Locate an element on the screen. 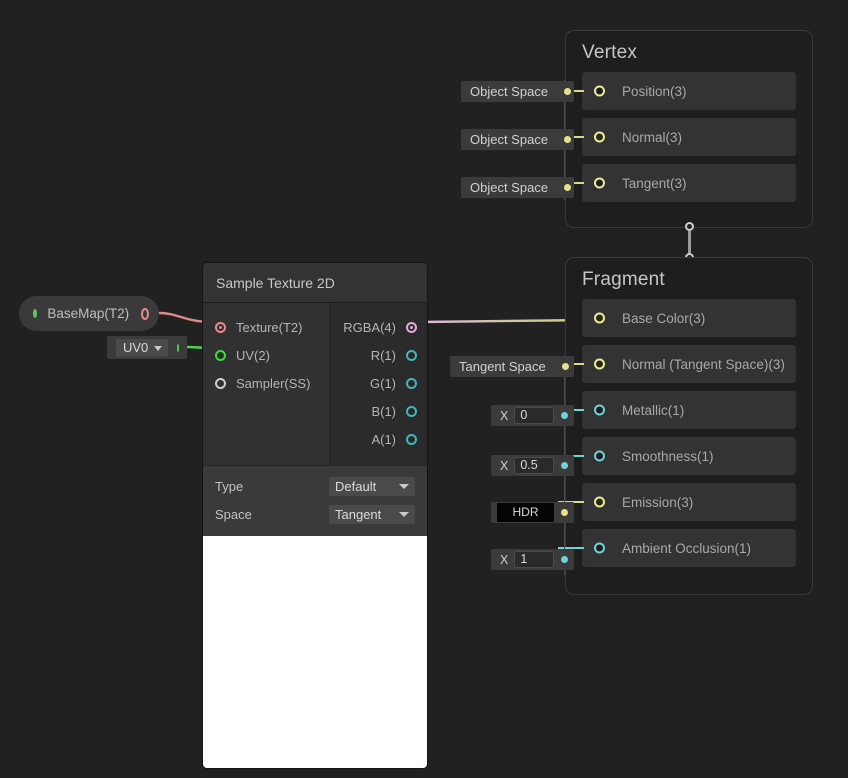 This screenshot has width=848, height=778. fragment-ao-axis-label: X is located at coordinates (504, 559).